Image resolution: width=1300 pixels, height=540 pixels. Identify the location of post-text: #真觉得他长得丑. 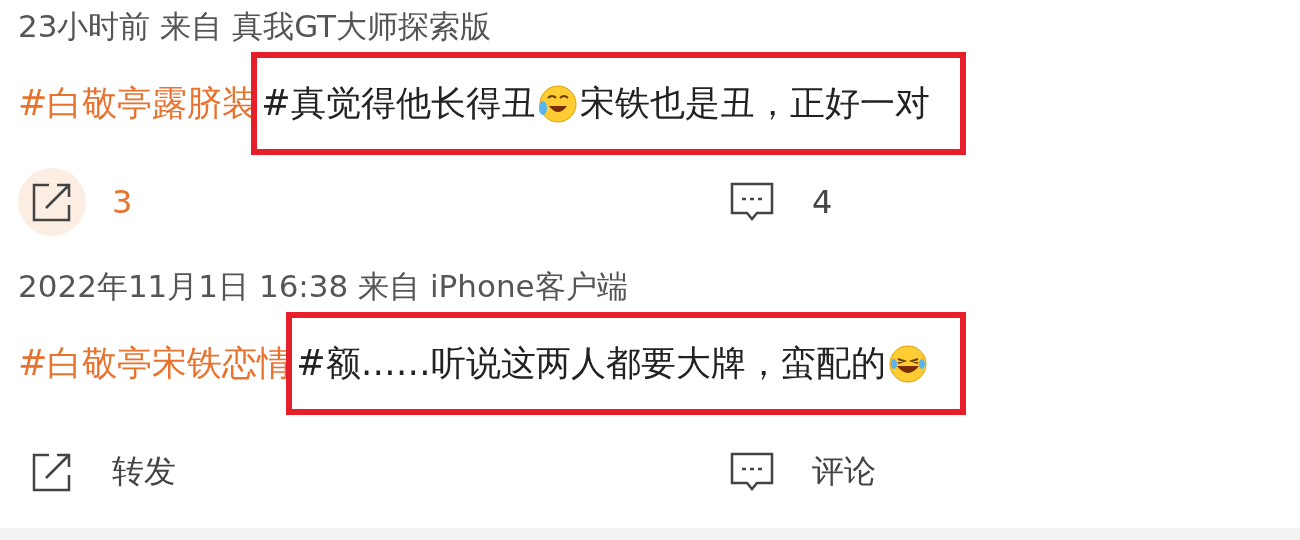
(398, 103).